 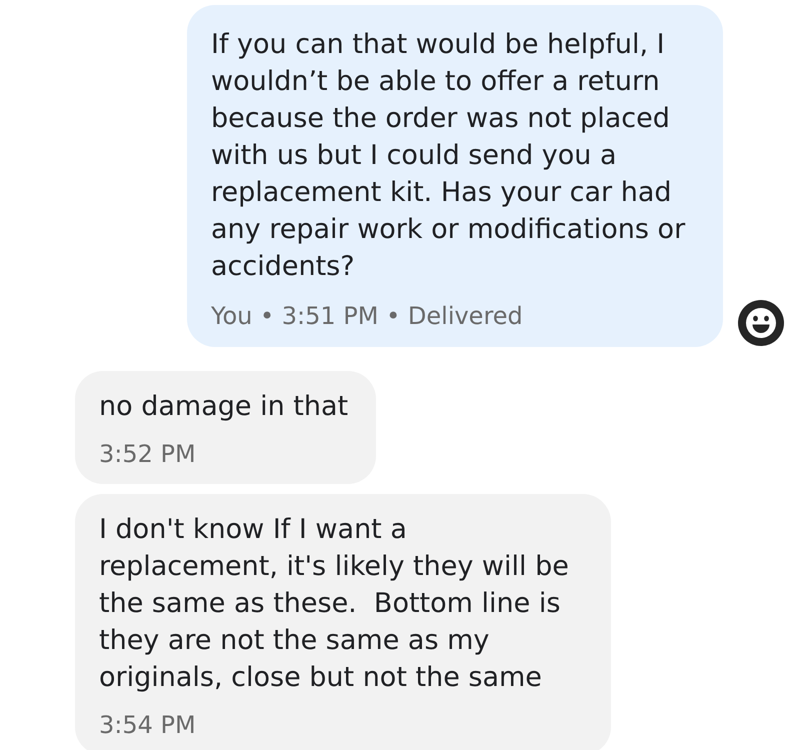 I want to click on message-text: I don't know If I want a replacement, it's likely they will be the same as these. Bottom line is they are not the same as my originals, close but not the same, so click(x=334, y=604).